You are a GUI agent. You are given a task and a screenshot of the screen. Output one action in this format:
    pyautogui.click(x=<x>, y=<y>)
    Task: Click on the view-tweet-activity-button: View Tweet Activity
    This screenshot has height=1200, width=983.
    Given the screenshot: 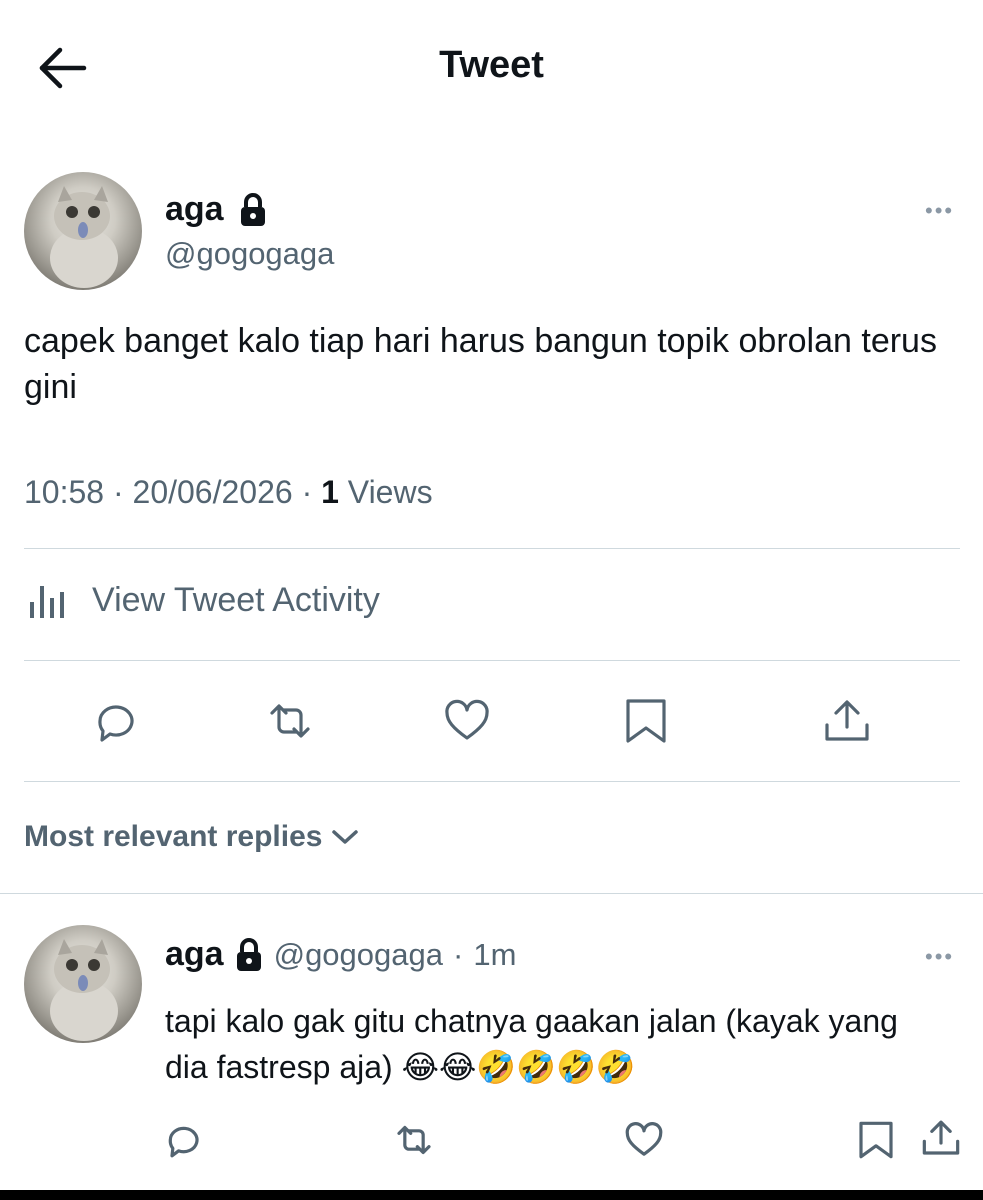 What is the action you would take?
    pyautogui.click(x=202, y=600)
    